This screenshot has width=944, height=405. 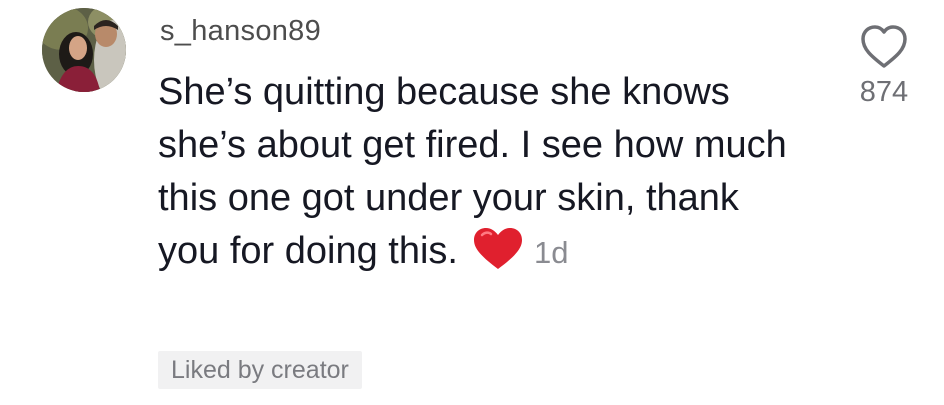 What do you see at coordinates (884, 47) in the screenshot?
I see `heart-outline-icon` at bounding box center [884, 47].